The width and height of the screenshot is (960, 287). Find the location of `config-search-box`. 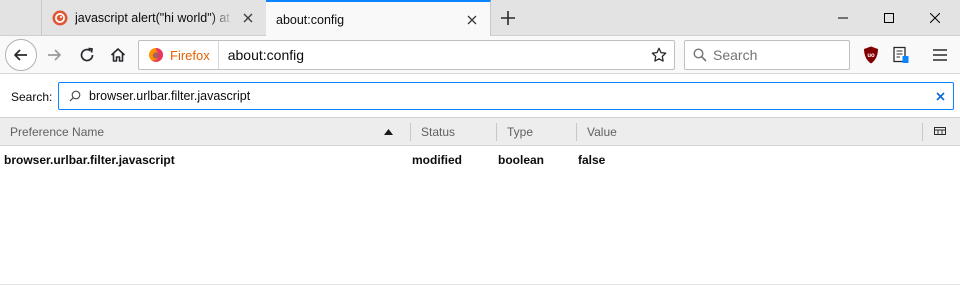

config-search-box is located at coordinates (506, 96).